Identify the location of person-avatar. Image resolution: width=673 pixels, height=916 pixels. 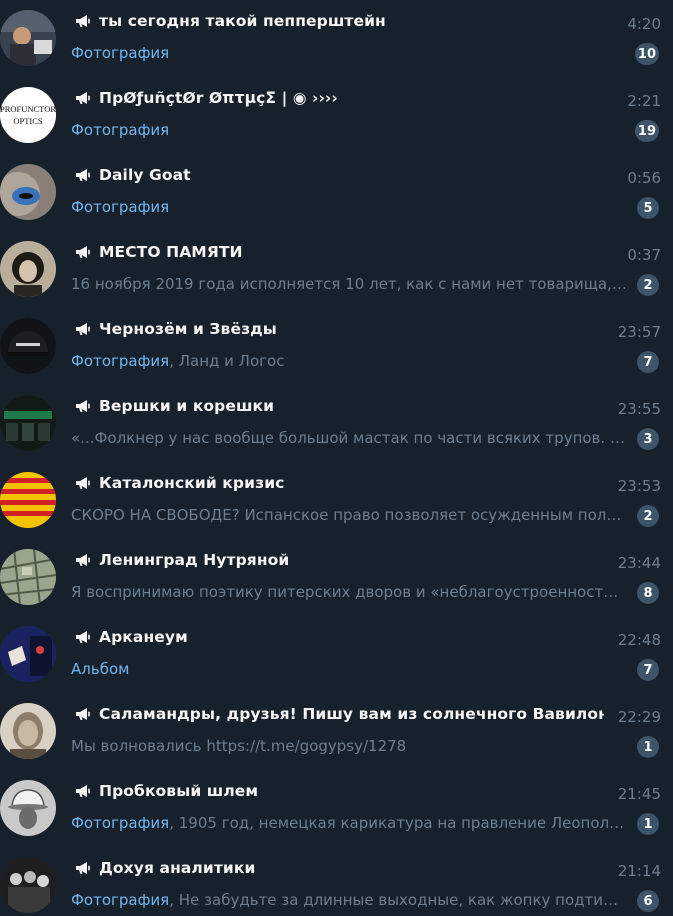
(28, 38).